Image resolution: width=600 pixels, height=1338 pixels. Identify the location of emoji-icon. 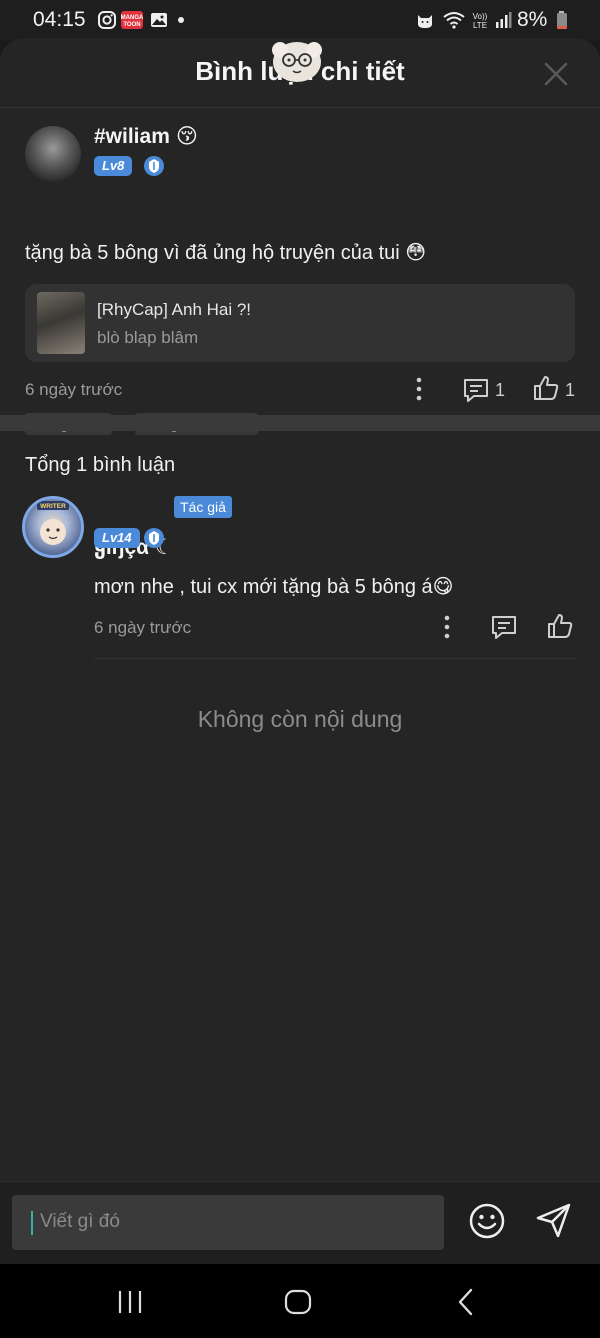
(487, 1221).